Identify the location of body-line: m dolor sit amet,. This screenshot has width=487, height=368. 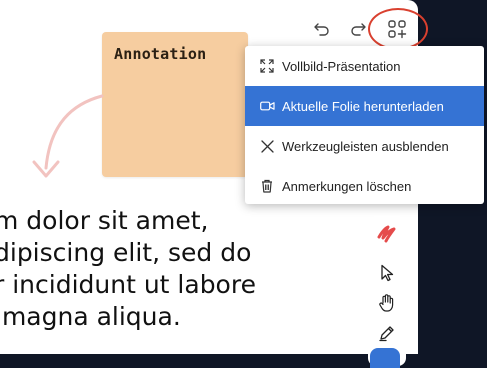
(104, 220).